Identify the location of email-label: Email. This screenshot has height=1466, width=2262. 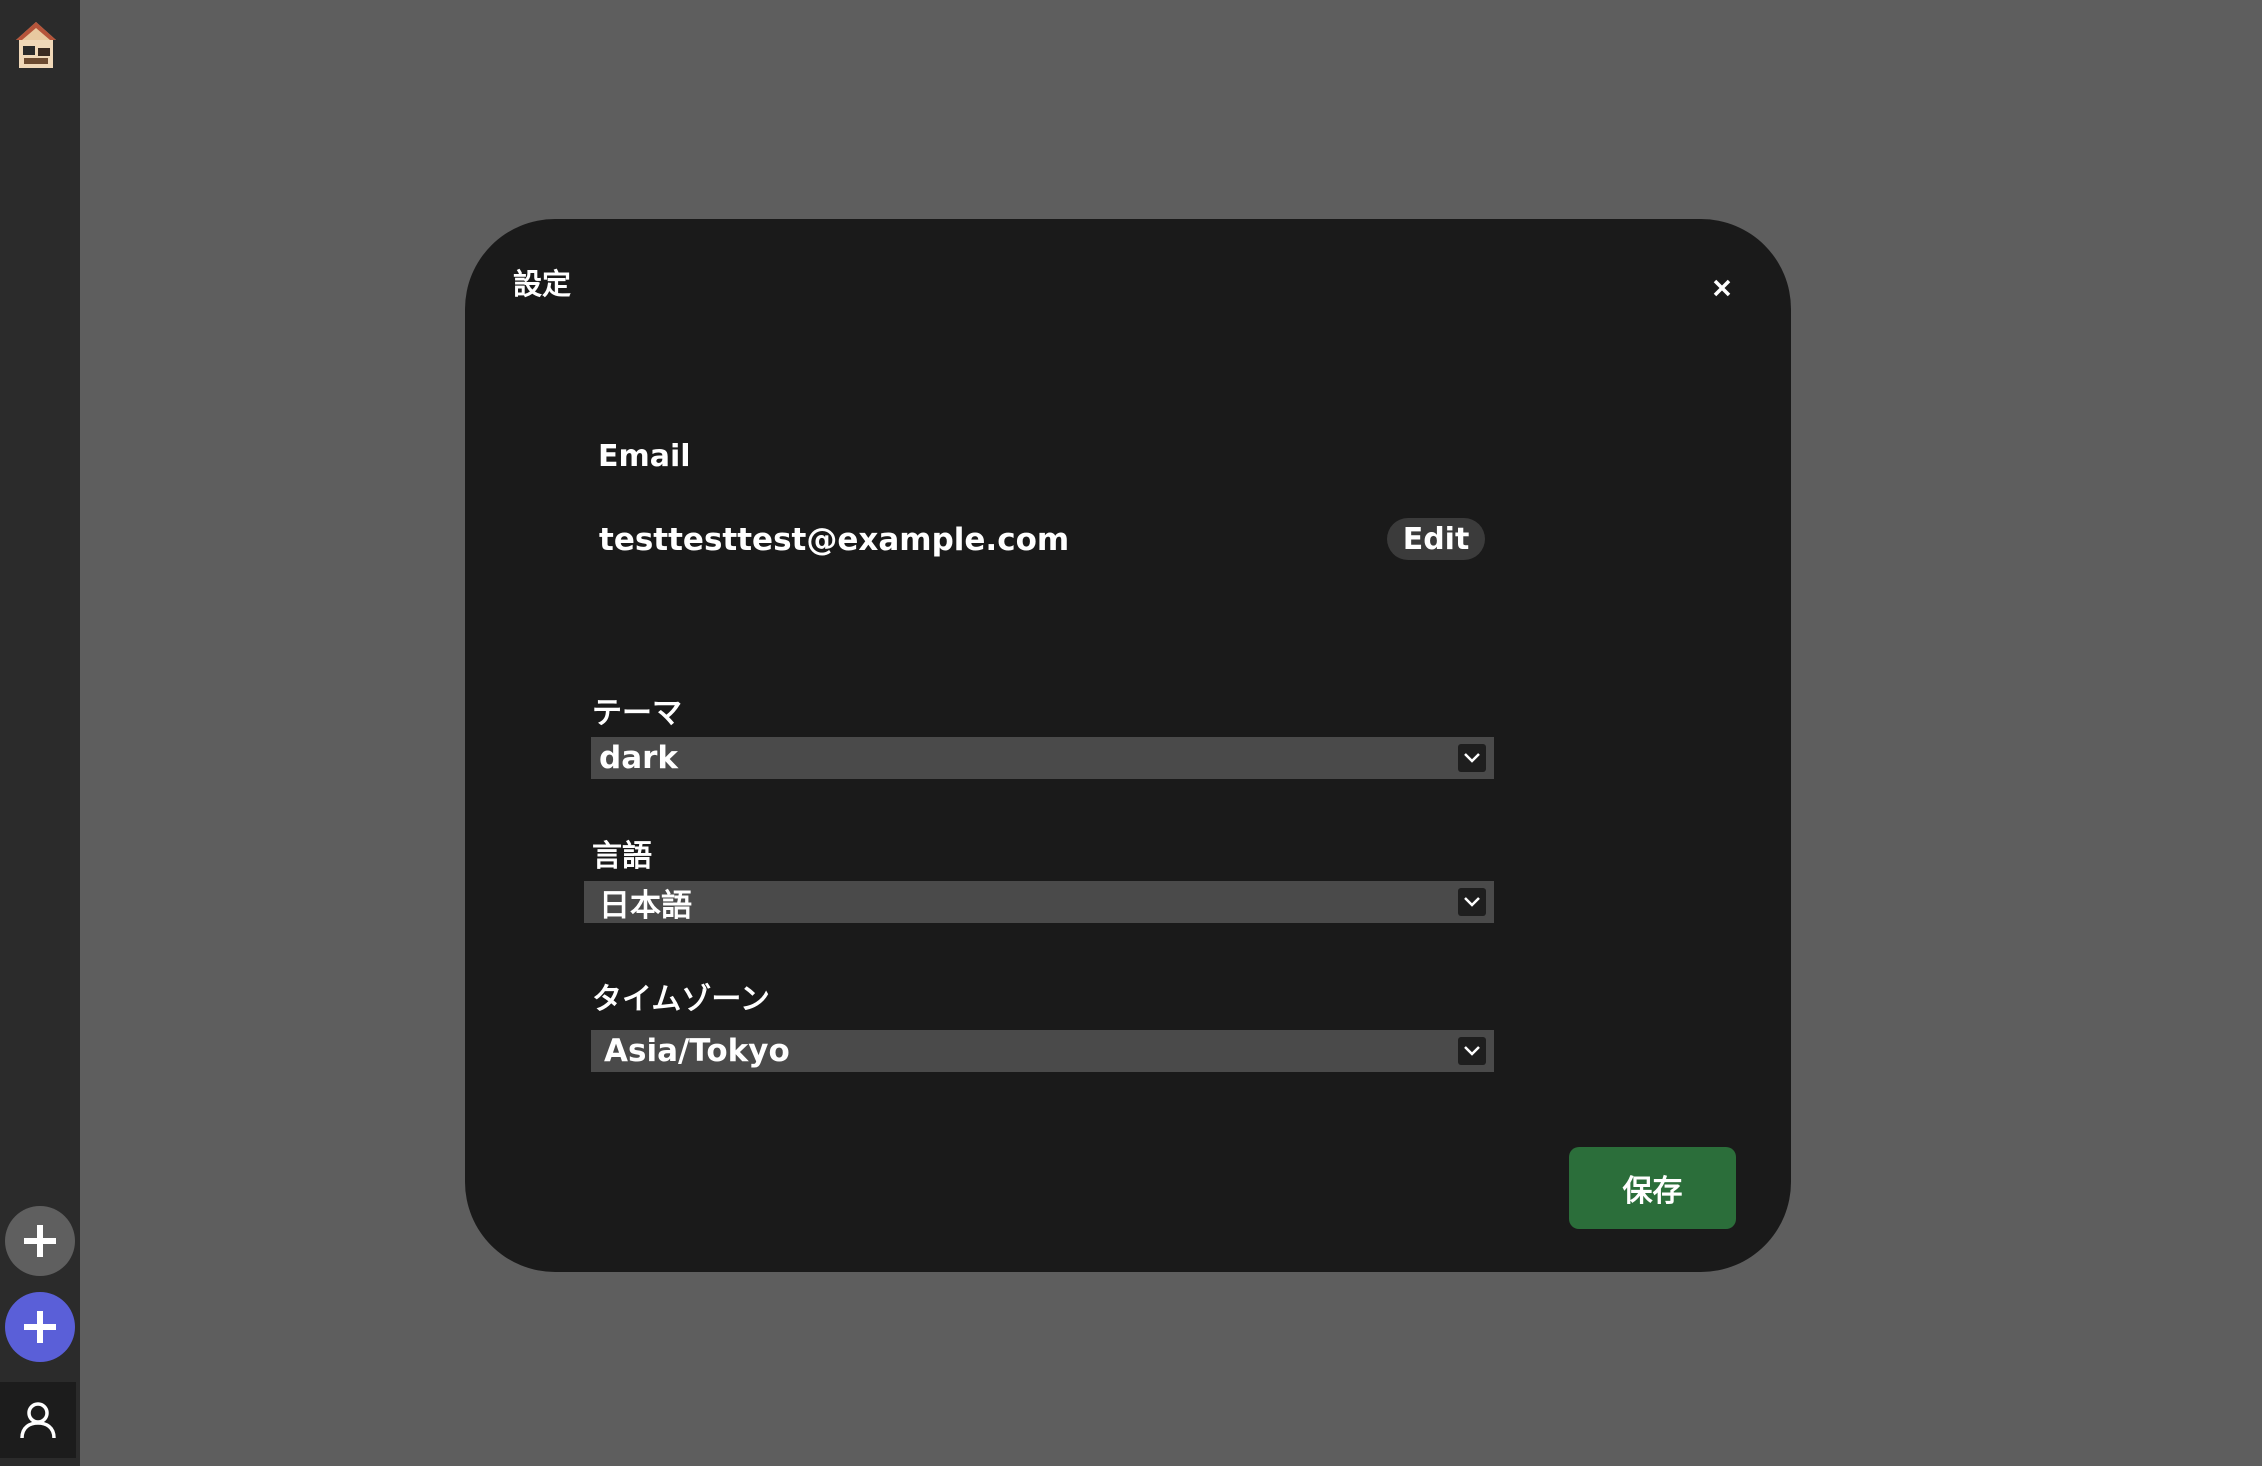
(644, 456).